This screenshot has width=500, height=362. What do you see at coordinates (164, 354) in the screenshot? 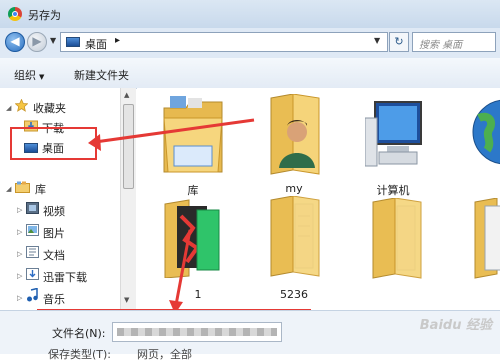
I see `save-type-select: 网页，全部` at bounding box center [164, 354].